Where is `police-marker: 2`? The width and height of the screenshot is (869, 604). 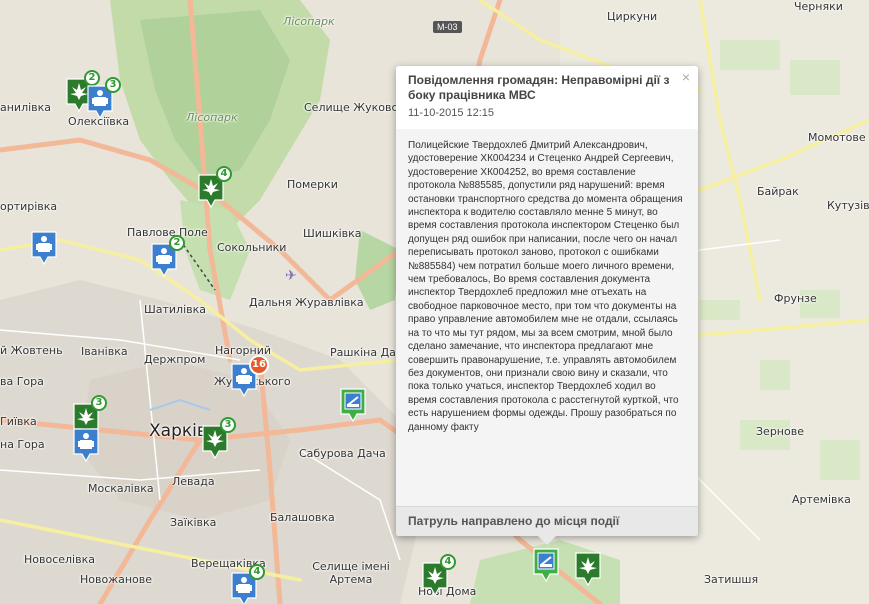 police-marker: 2 is located at coordinates (168, 256).